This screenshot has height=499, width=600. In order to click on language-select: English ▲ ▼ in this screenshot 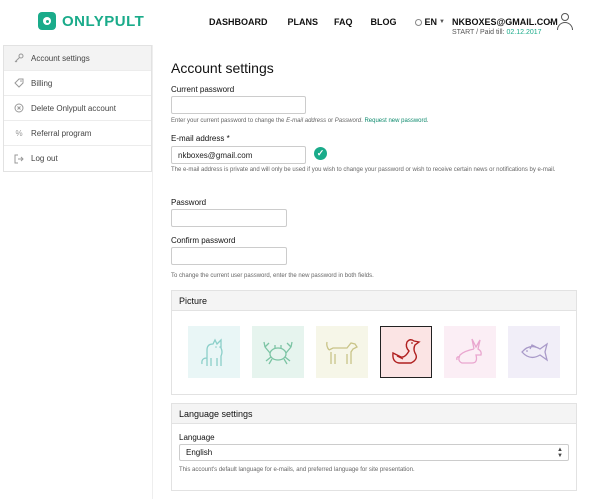, I will do `click(374, 452)`.